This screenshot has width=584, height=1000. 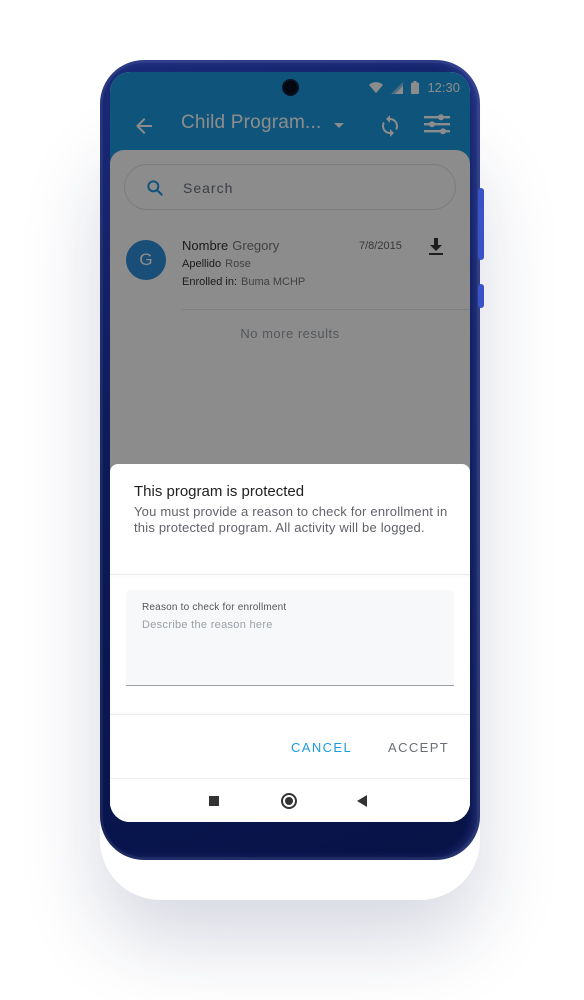 I want to click on home-icon, so click(x=289, y=801).